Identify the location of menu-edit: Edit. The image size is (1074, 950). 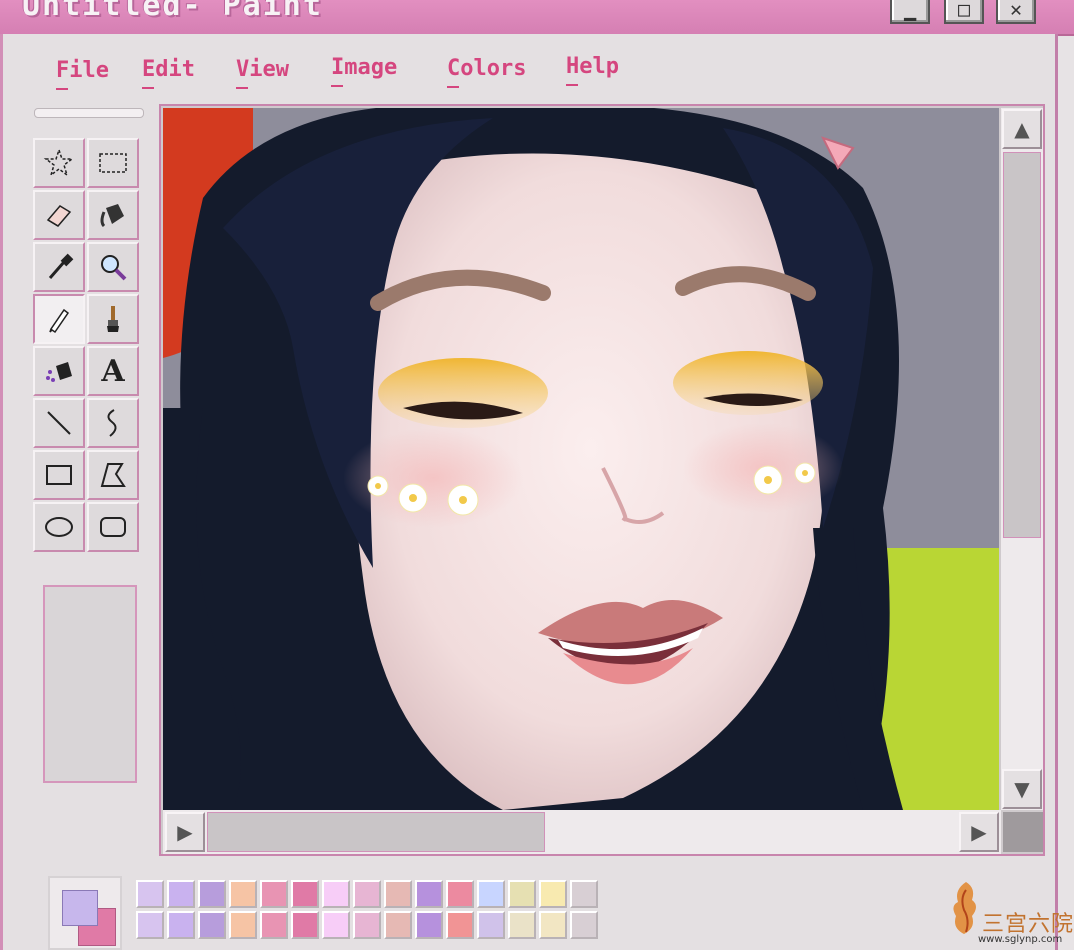
(168, 73).